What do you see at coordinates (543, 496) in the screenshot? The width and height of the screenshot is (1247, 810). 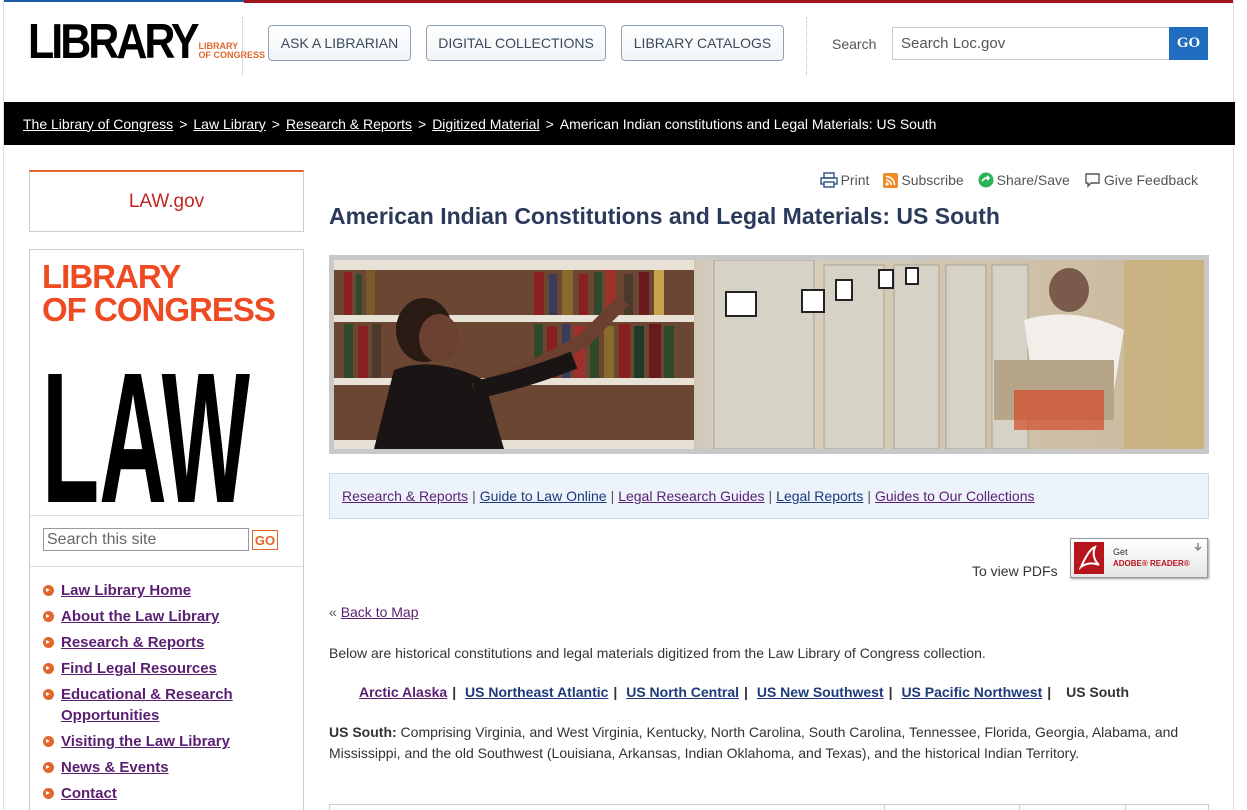 I see `subnav-link: Guide to Law Online` at bounding box center [543, 496].